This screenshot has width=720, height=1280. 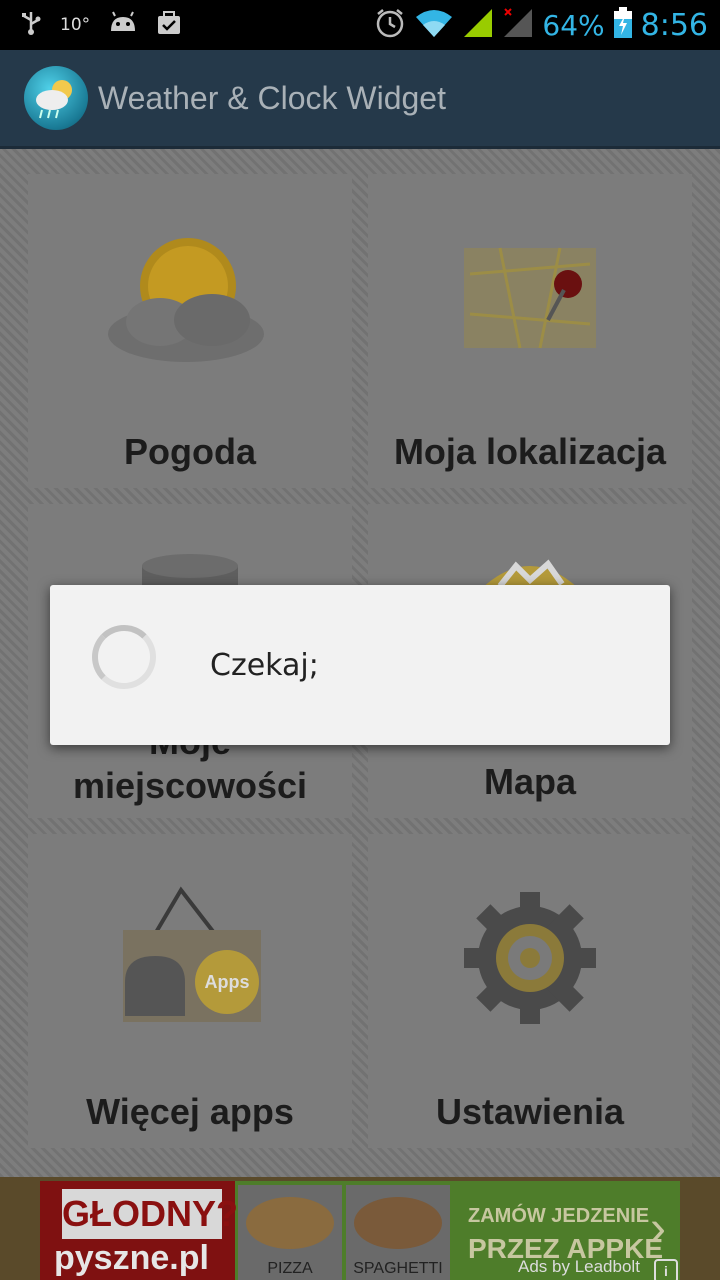 I want to click on tile-wiecej-apps: Apps Więcej apps, so click(x=190, y=991).